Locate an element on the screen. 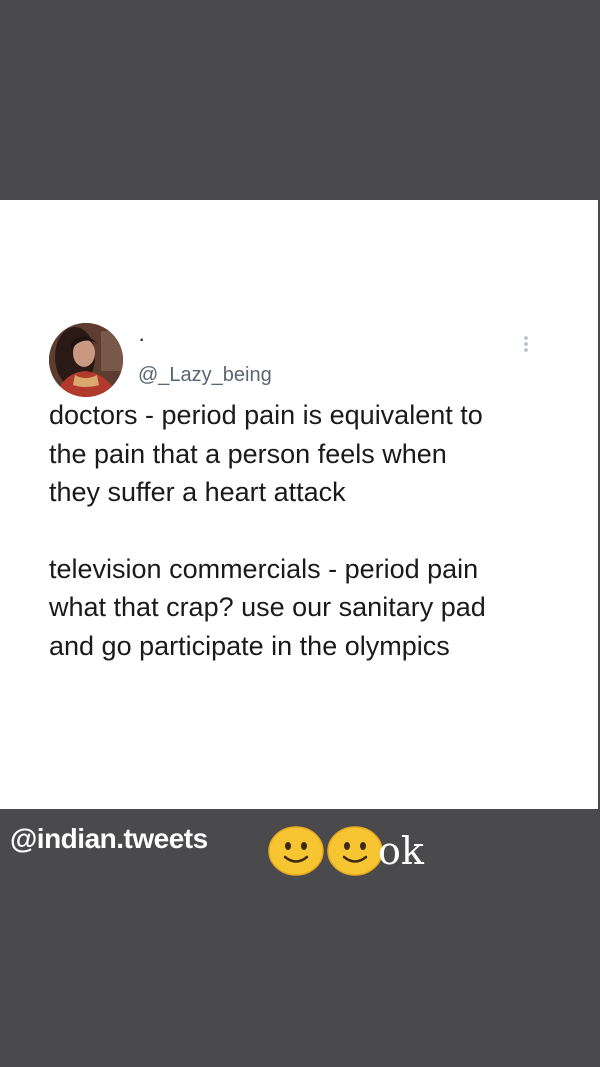 The height and width of the screenshot is (1067, 600). profile-photo-icon is located at coordinates (86, 360).